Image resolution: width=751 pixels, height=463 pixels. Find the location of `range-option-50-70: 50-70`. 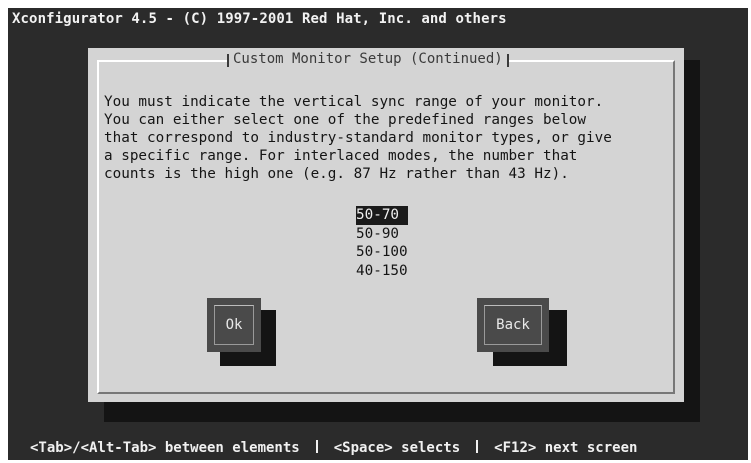

range-option-50-70: 50-70 is located at coordinates (382, 215).